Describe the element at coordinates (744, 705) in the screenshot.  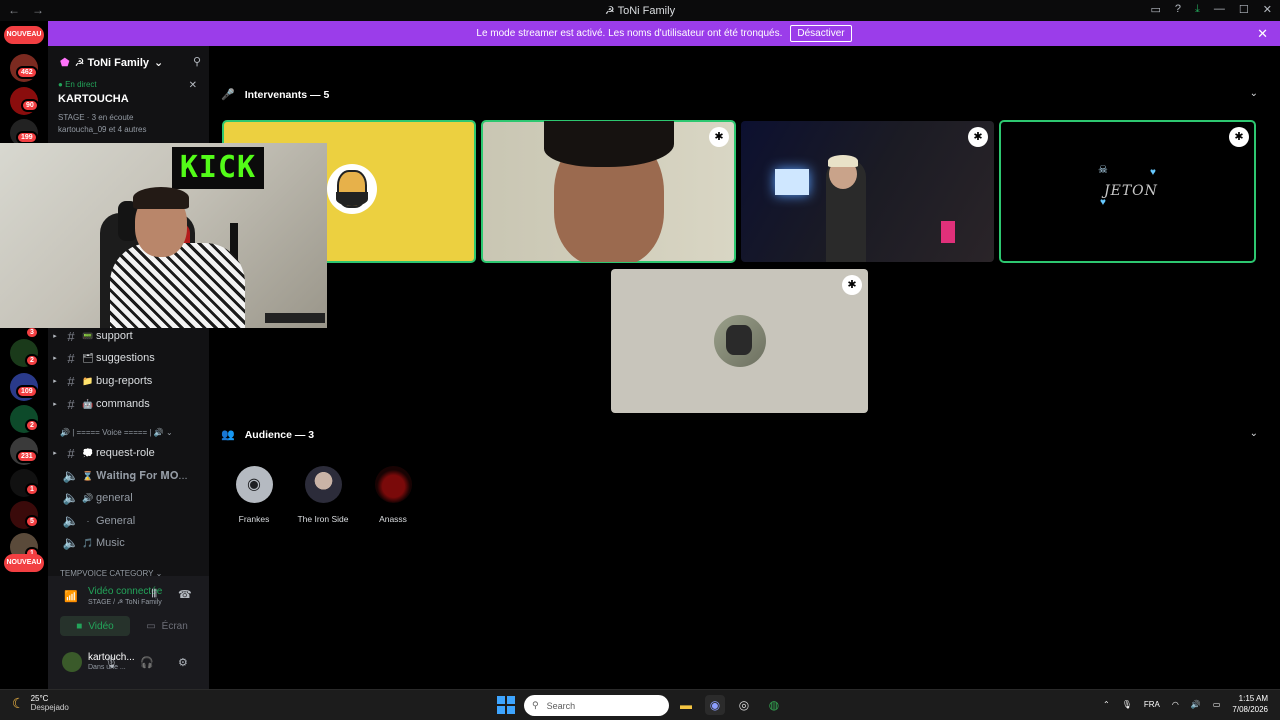
I see `app-icon: ◎` at that location.